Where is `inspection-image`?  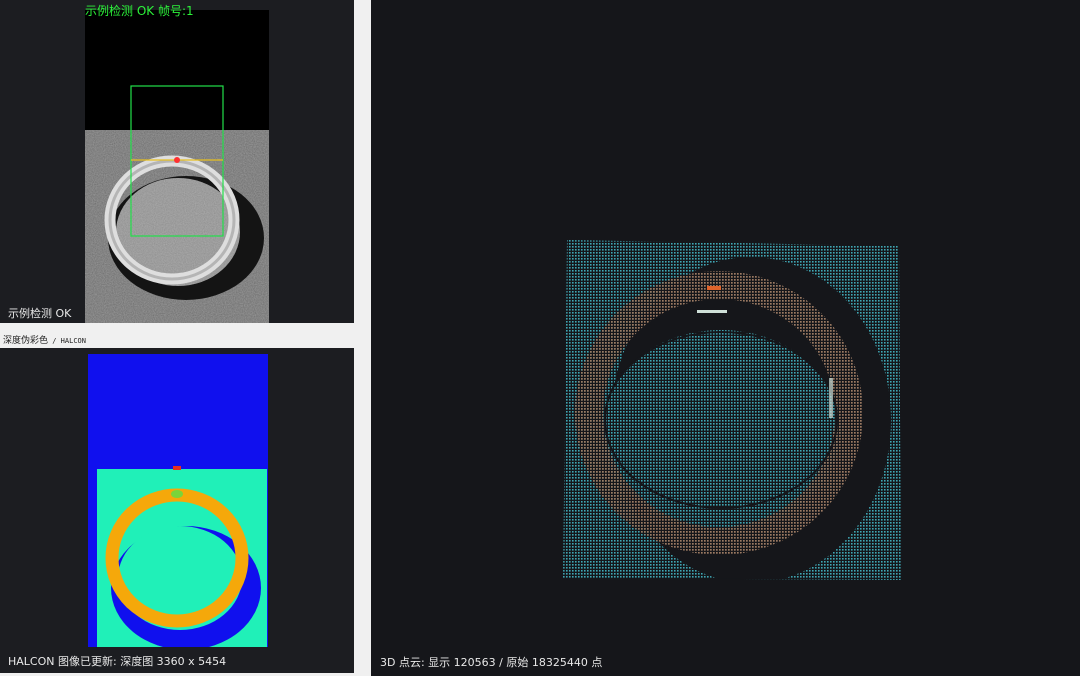
inspection-image is located at coordinates (177, 166).